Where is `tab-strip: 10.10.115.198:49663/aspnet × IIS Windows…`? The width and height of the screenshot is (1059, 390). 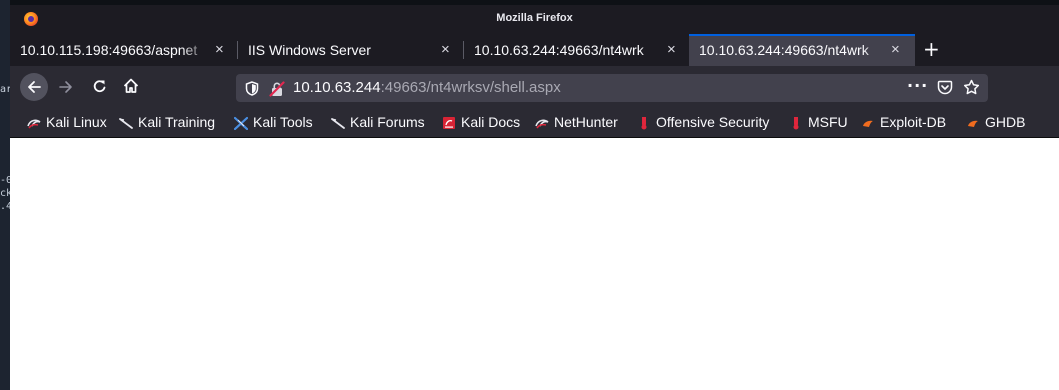
tab-strip: 10.10.115.198:49663/aspnet × IIS Windows… is located at coordinates (534, 50).